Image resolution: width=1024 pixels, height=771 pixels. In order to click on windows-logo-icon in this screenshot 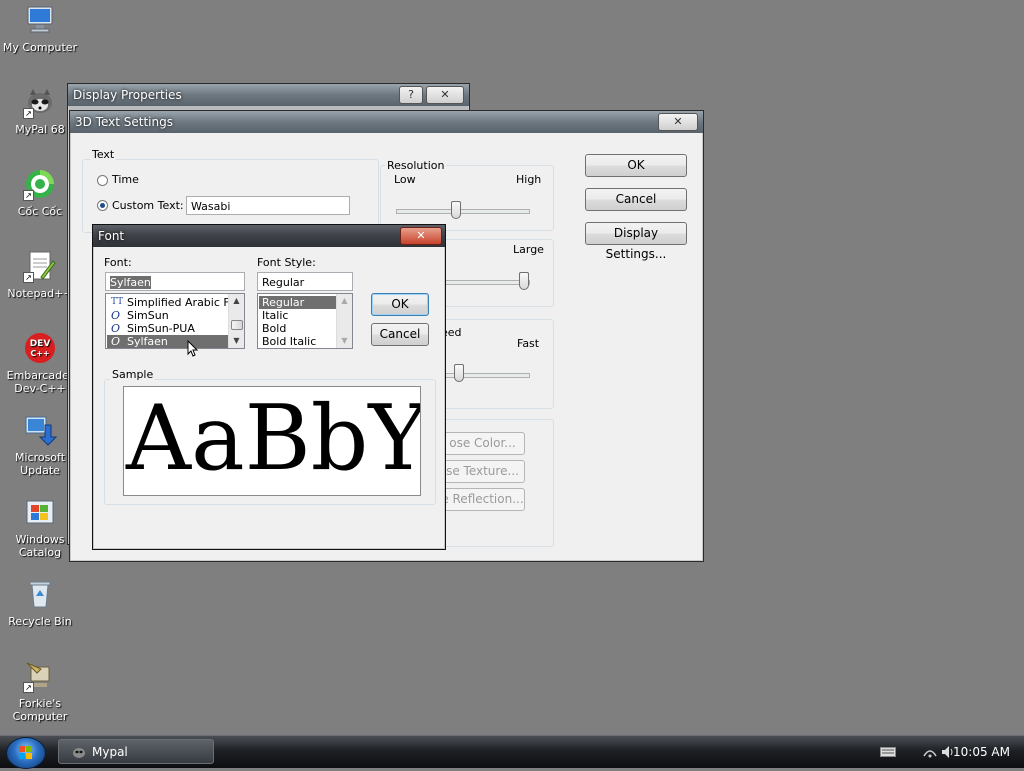, I will do `click(25, 752)`.